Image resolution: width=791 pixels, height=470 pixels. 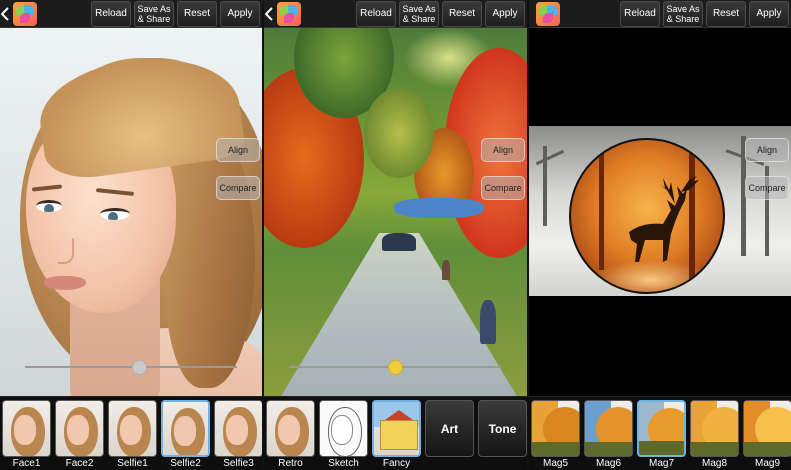 I want to click on thumbnail-selfie1: Selfie1, so click(x=132, y=434).